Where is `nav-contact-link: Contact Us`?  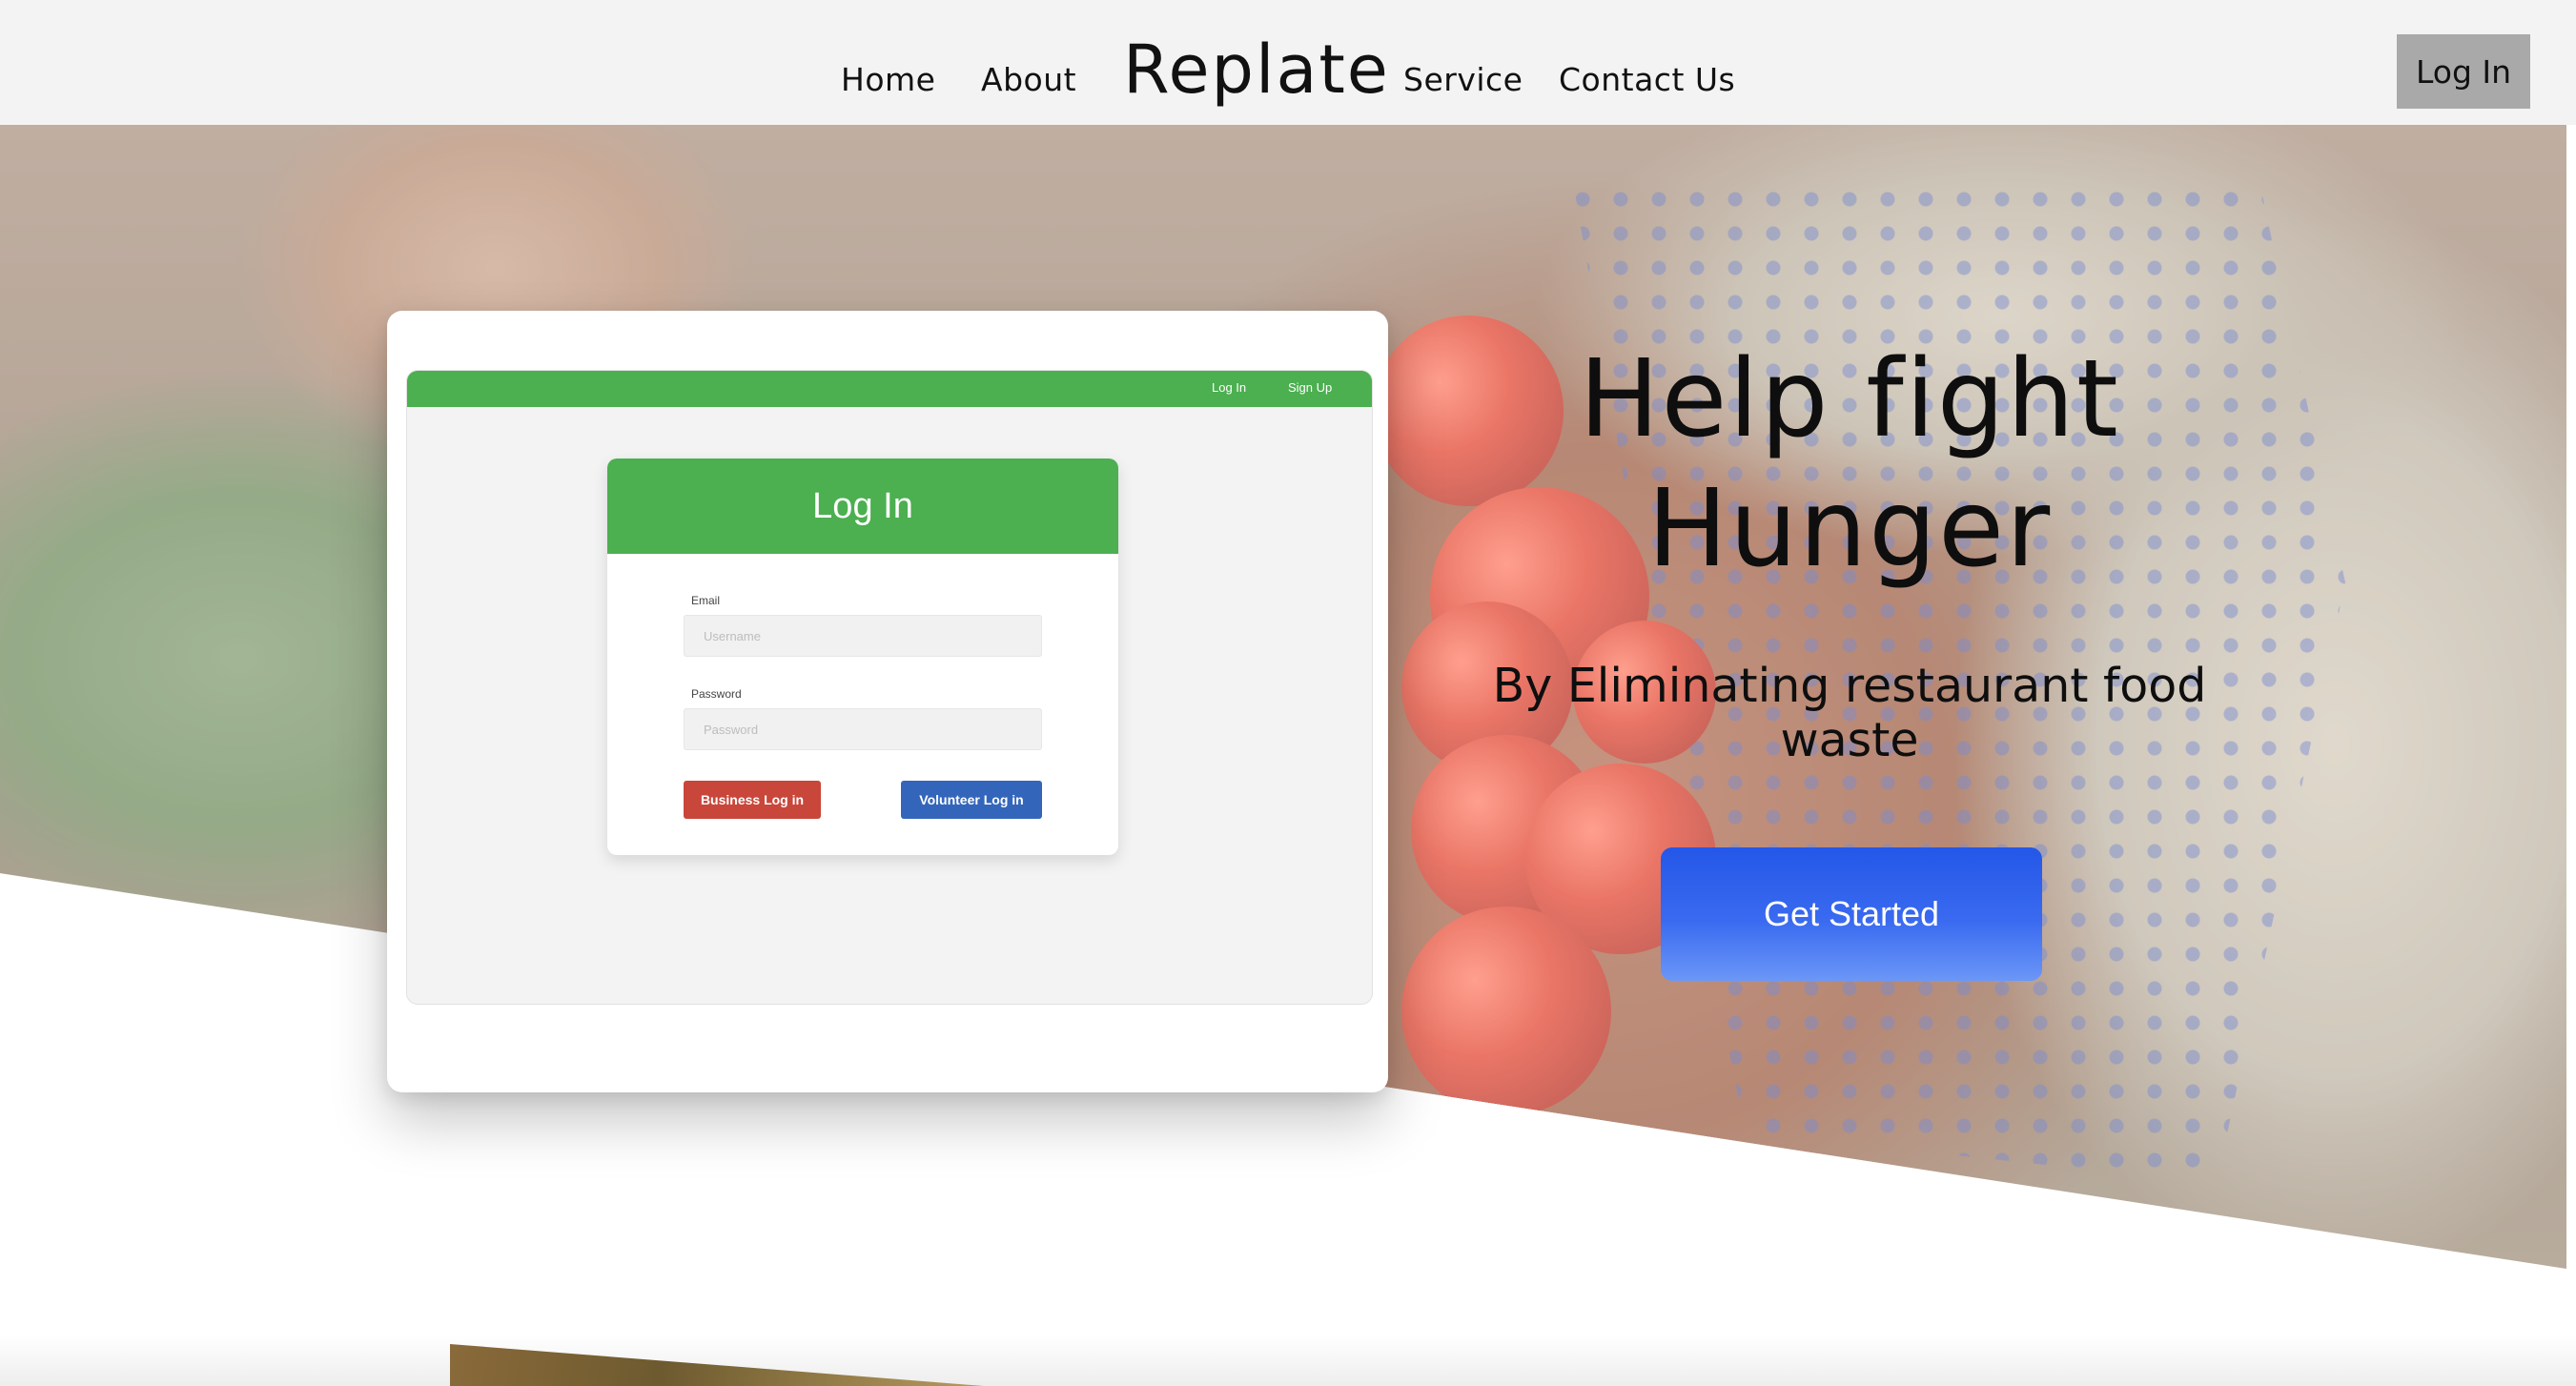
nav-contact-link: Contact Us is located at coordinates (1647, 79).